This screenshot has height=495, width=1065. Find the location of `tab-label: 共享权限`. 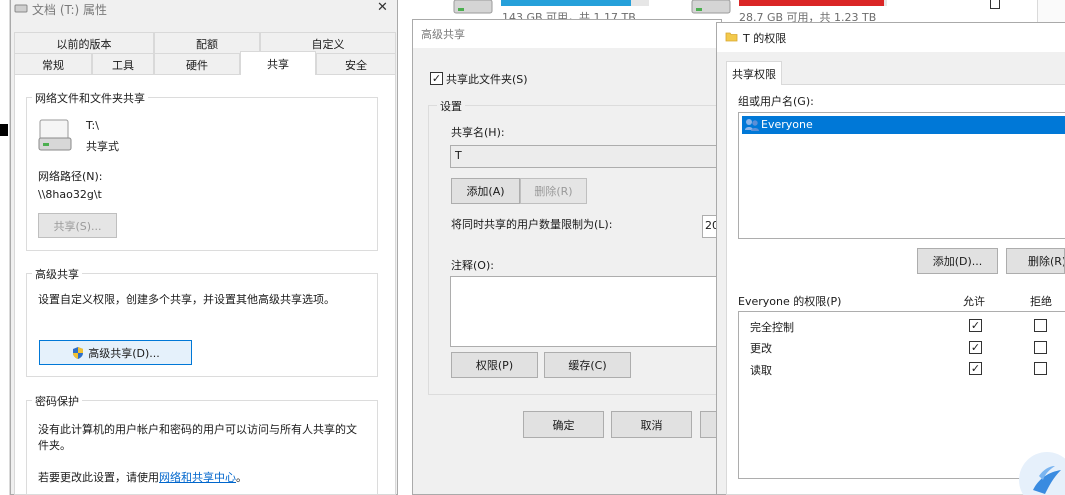

tab-label: 共享权限 is located at coordinates (754, 74).